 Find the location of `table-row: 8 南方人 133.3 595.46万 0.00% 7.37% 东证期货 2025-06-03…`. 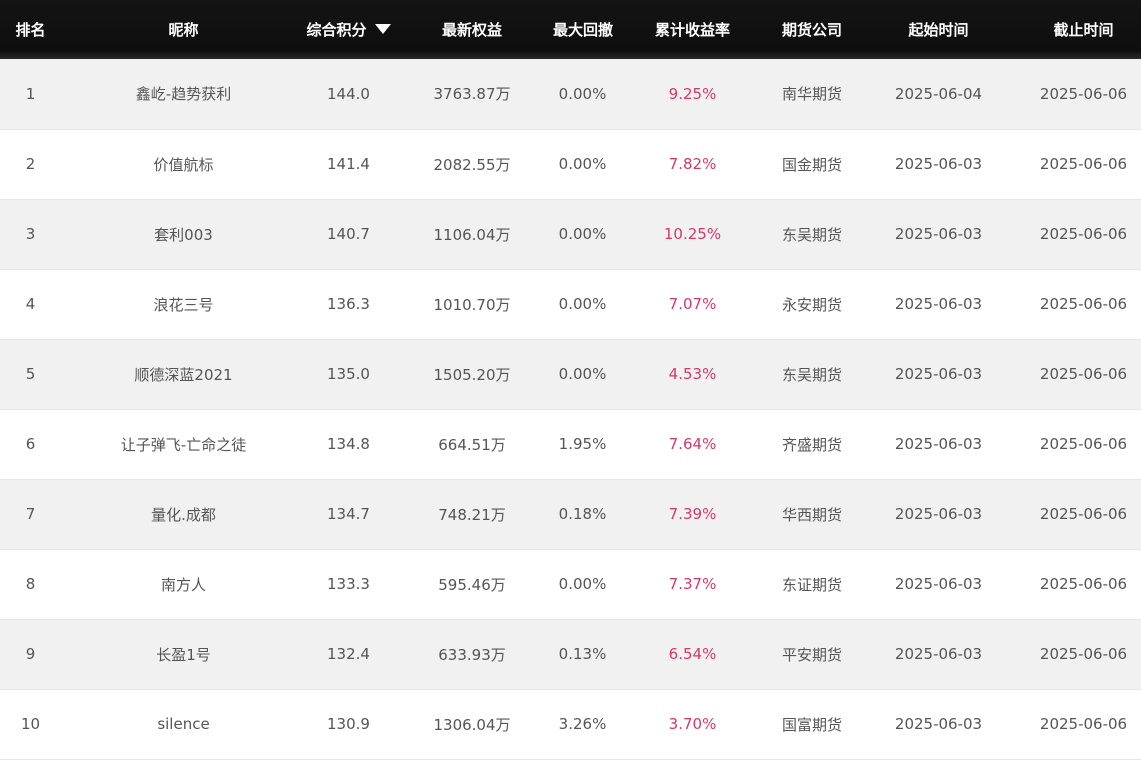

table-row: 8 南方人 133.3 595.46万 0.00% 7.37% 东证期货 2025-06-03… is located at coordinates (570, 584).